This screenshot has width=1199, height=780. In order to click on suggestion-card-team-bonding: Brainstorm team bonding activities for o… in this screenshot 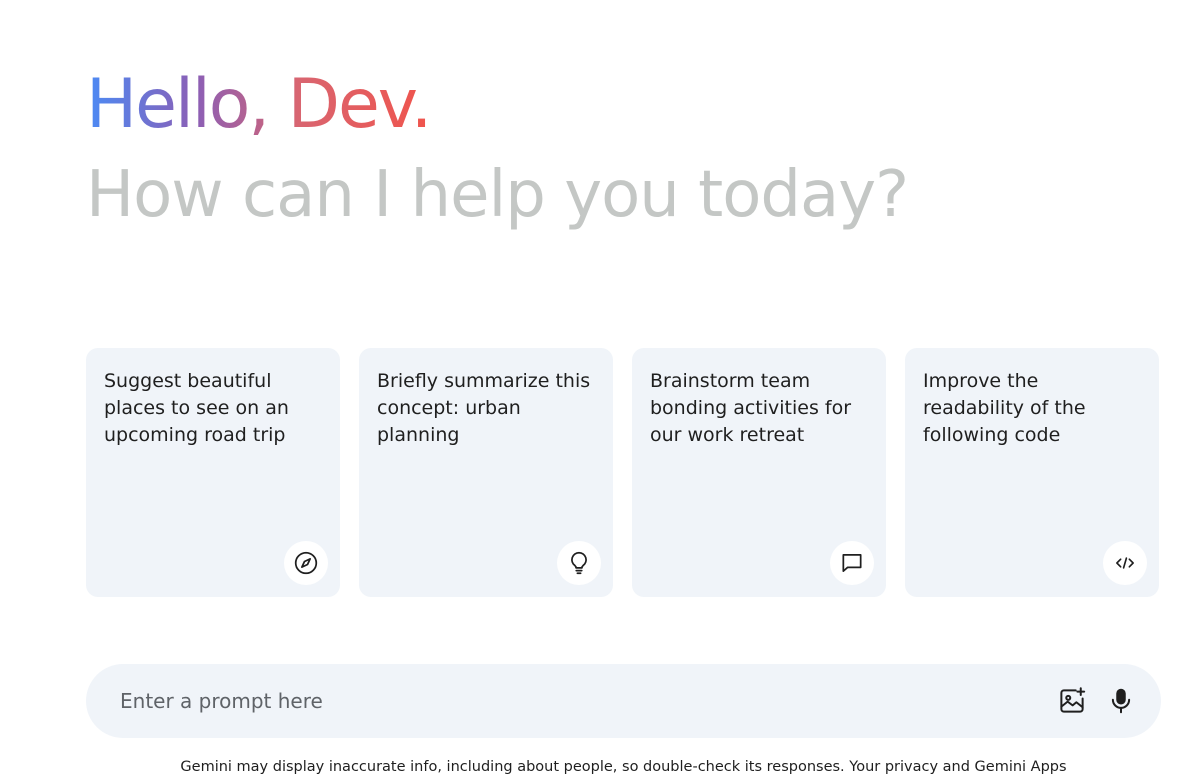, I will do `click(759, 472)`.